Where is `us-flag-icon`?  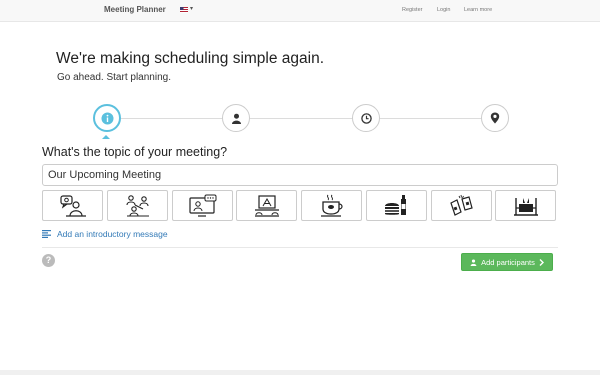
us-flag-icon is located at coordinates (184, 10).